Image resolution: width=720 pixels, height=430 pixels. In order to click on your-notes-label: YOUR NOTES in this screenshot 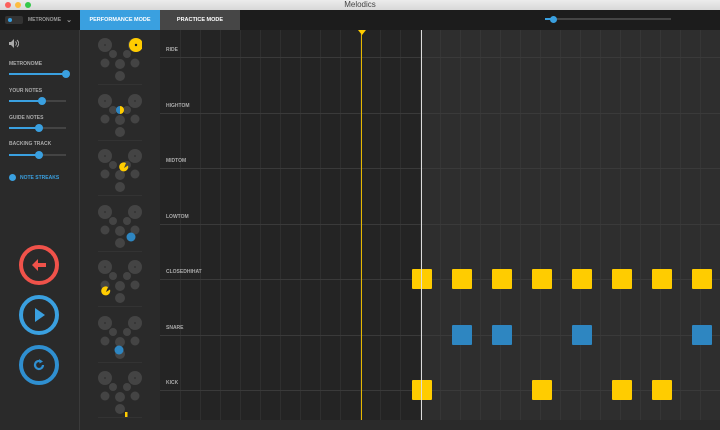, I will do `click(26, 91)`.